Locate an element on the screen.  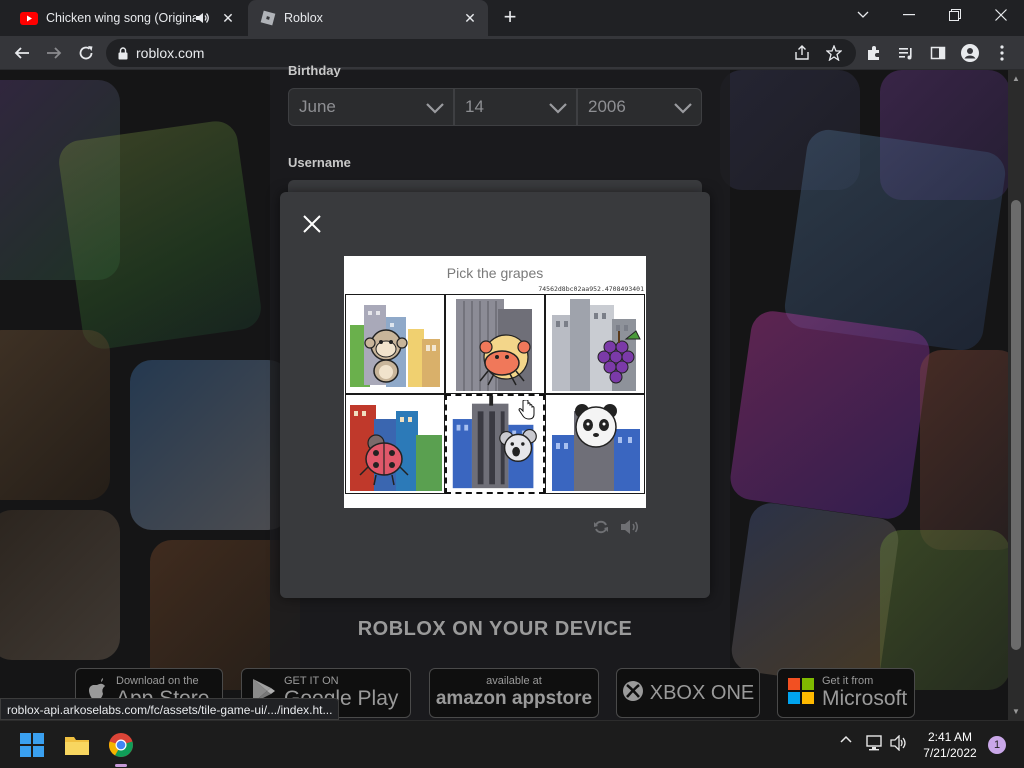
microsoft-store-button: Get it from Microsoft is located at coordinates (846, 693).